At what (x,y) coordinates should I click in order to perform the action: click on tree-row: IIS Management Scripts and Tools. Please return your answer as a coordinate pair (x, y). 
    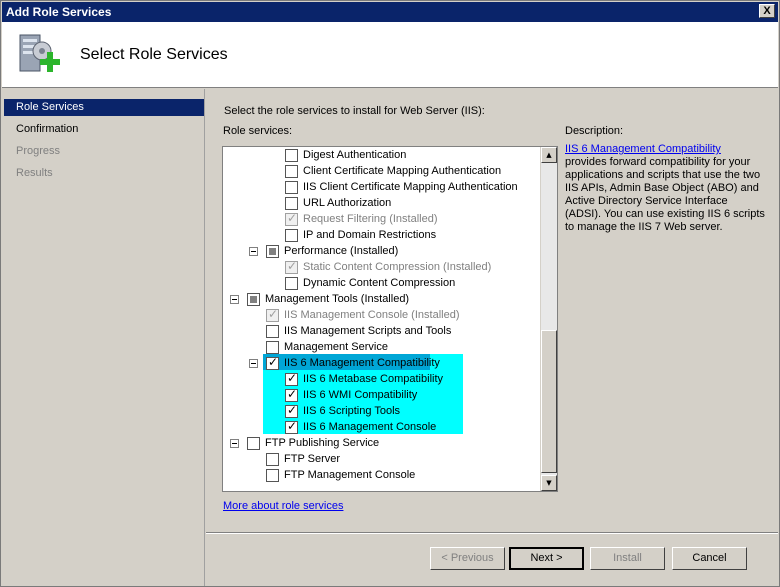
    Looking at the image, I should click on (381, 331).